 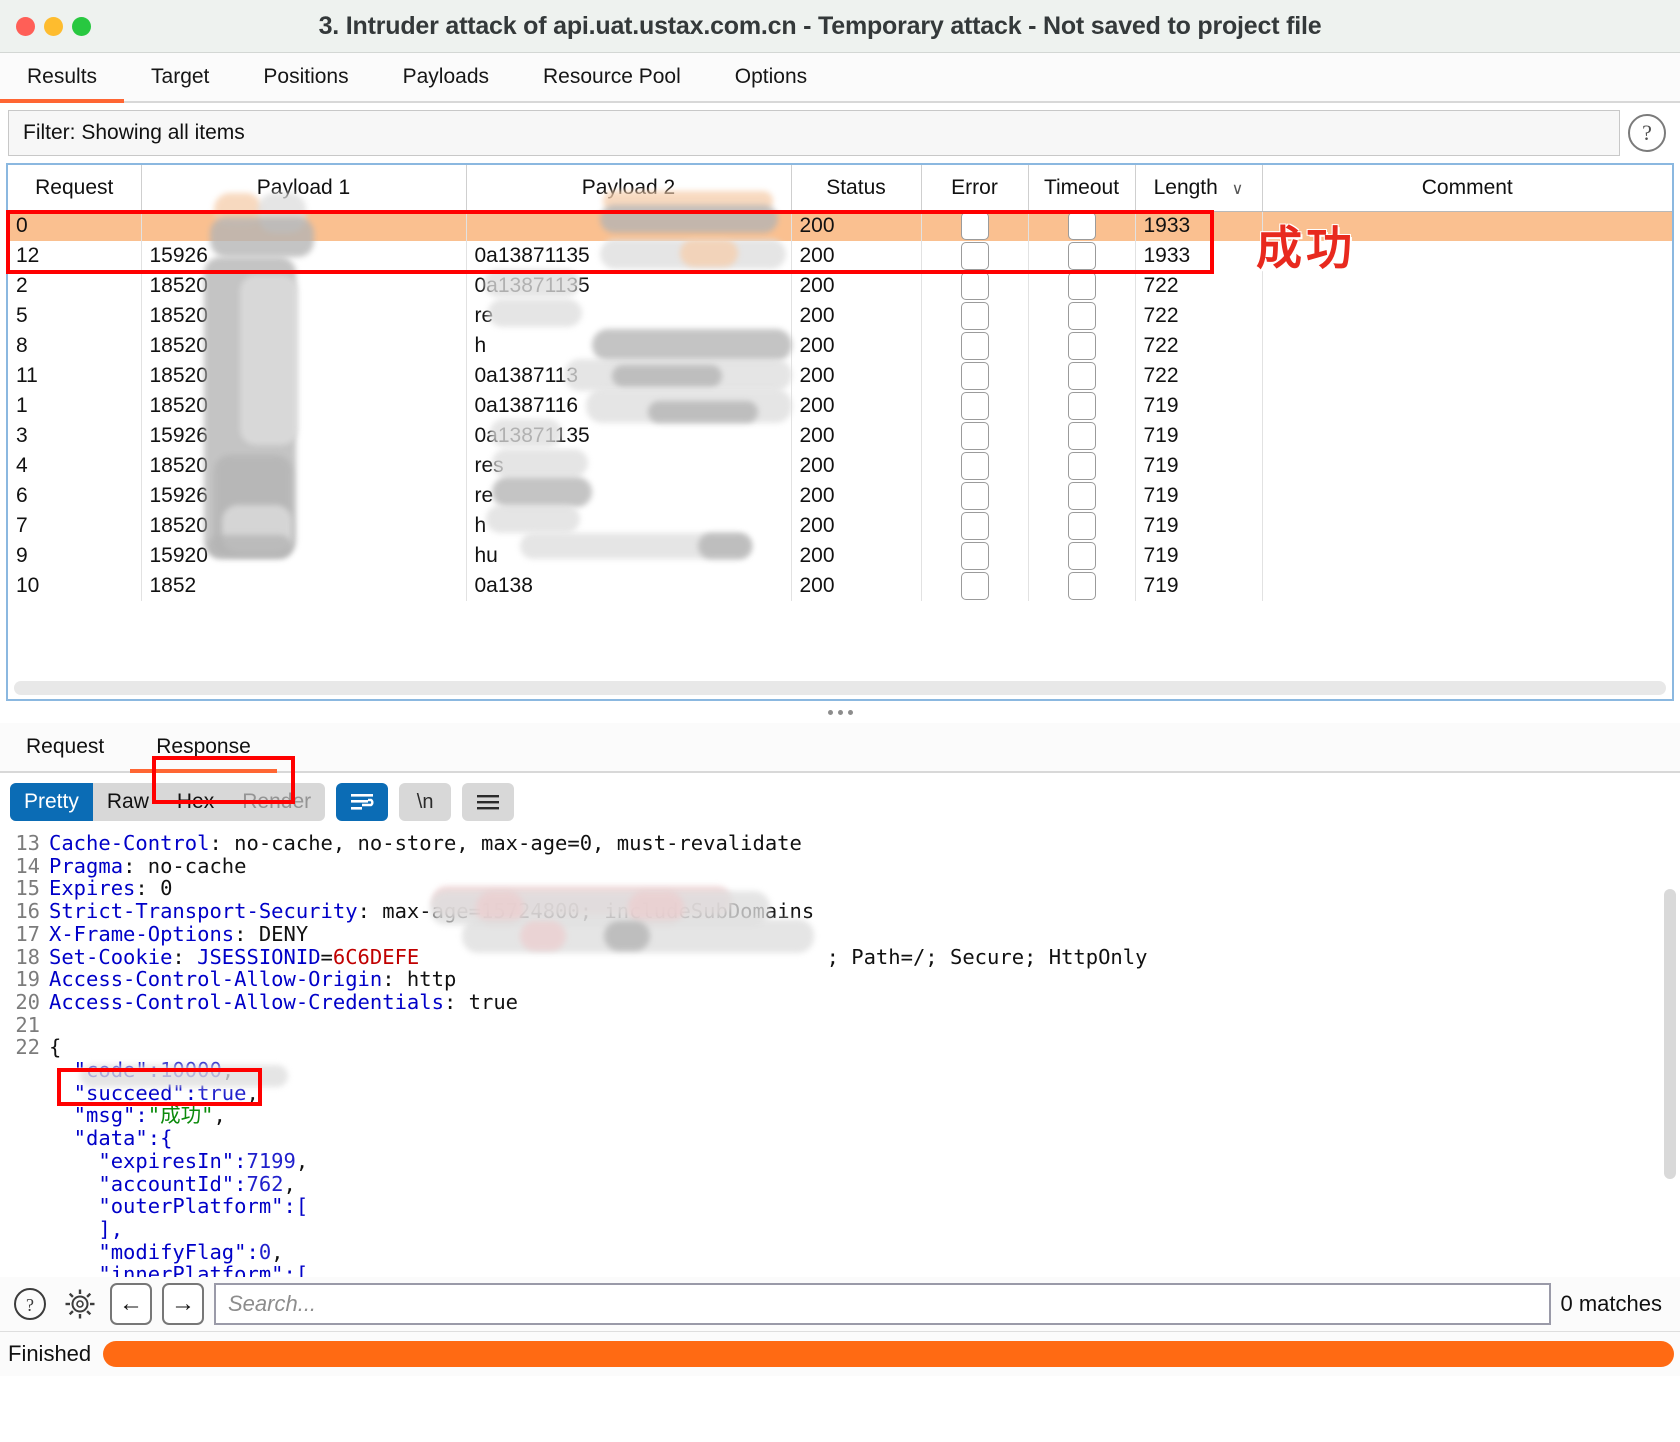 What do you see at coordinates (1082, 188) in the screenshot?
I see `column-header-timeout: Timeout` at bounding box center [1082, 188].